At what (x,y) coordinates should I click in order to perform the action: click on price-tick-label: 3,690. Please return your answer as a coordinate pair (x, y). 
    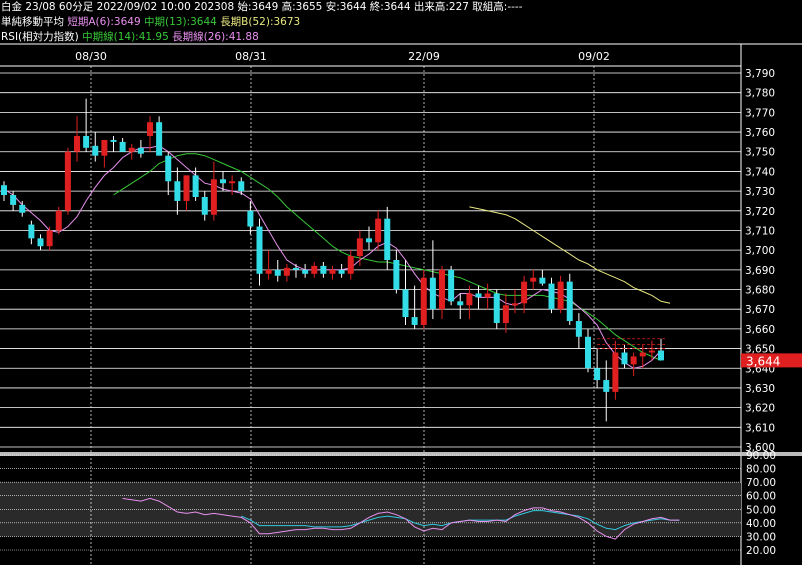
    Looking at the image, I should click on (760, 271).